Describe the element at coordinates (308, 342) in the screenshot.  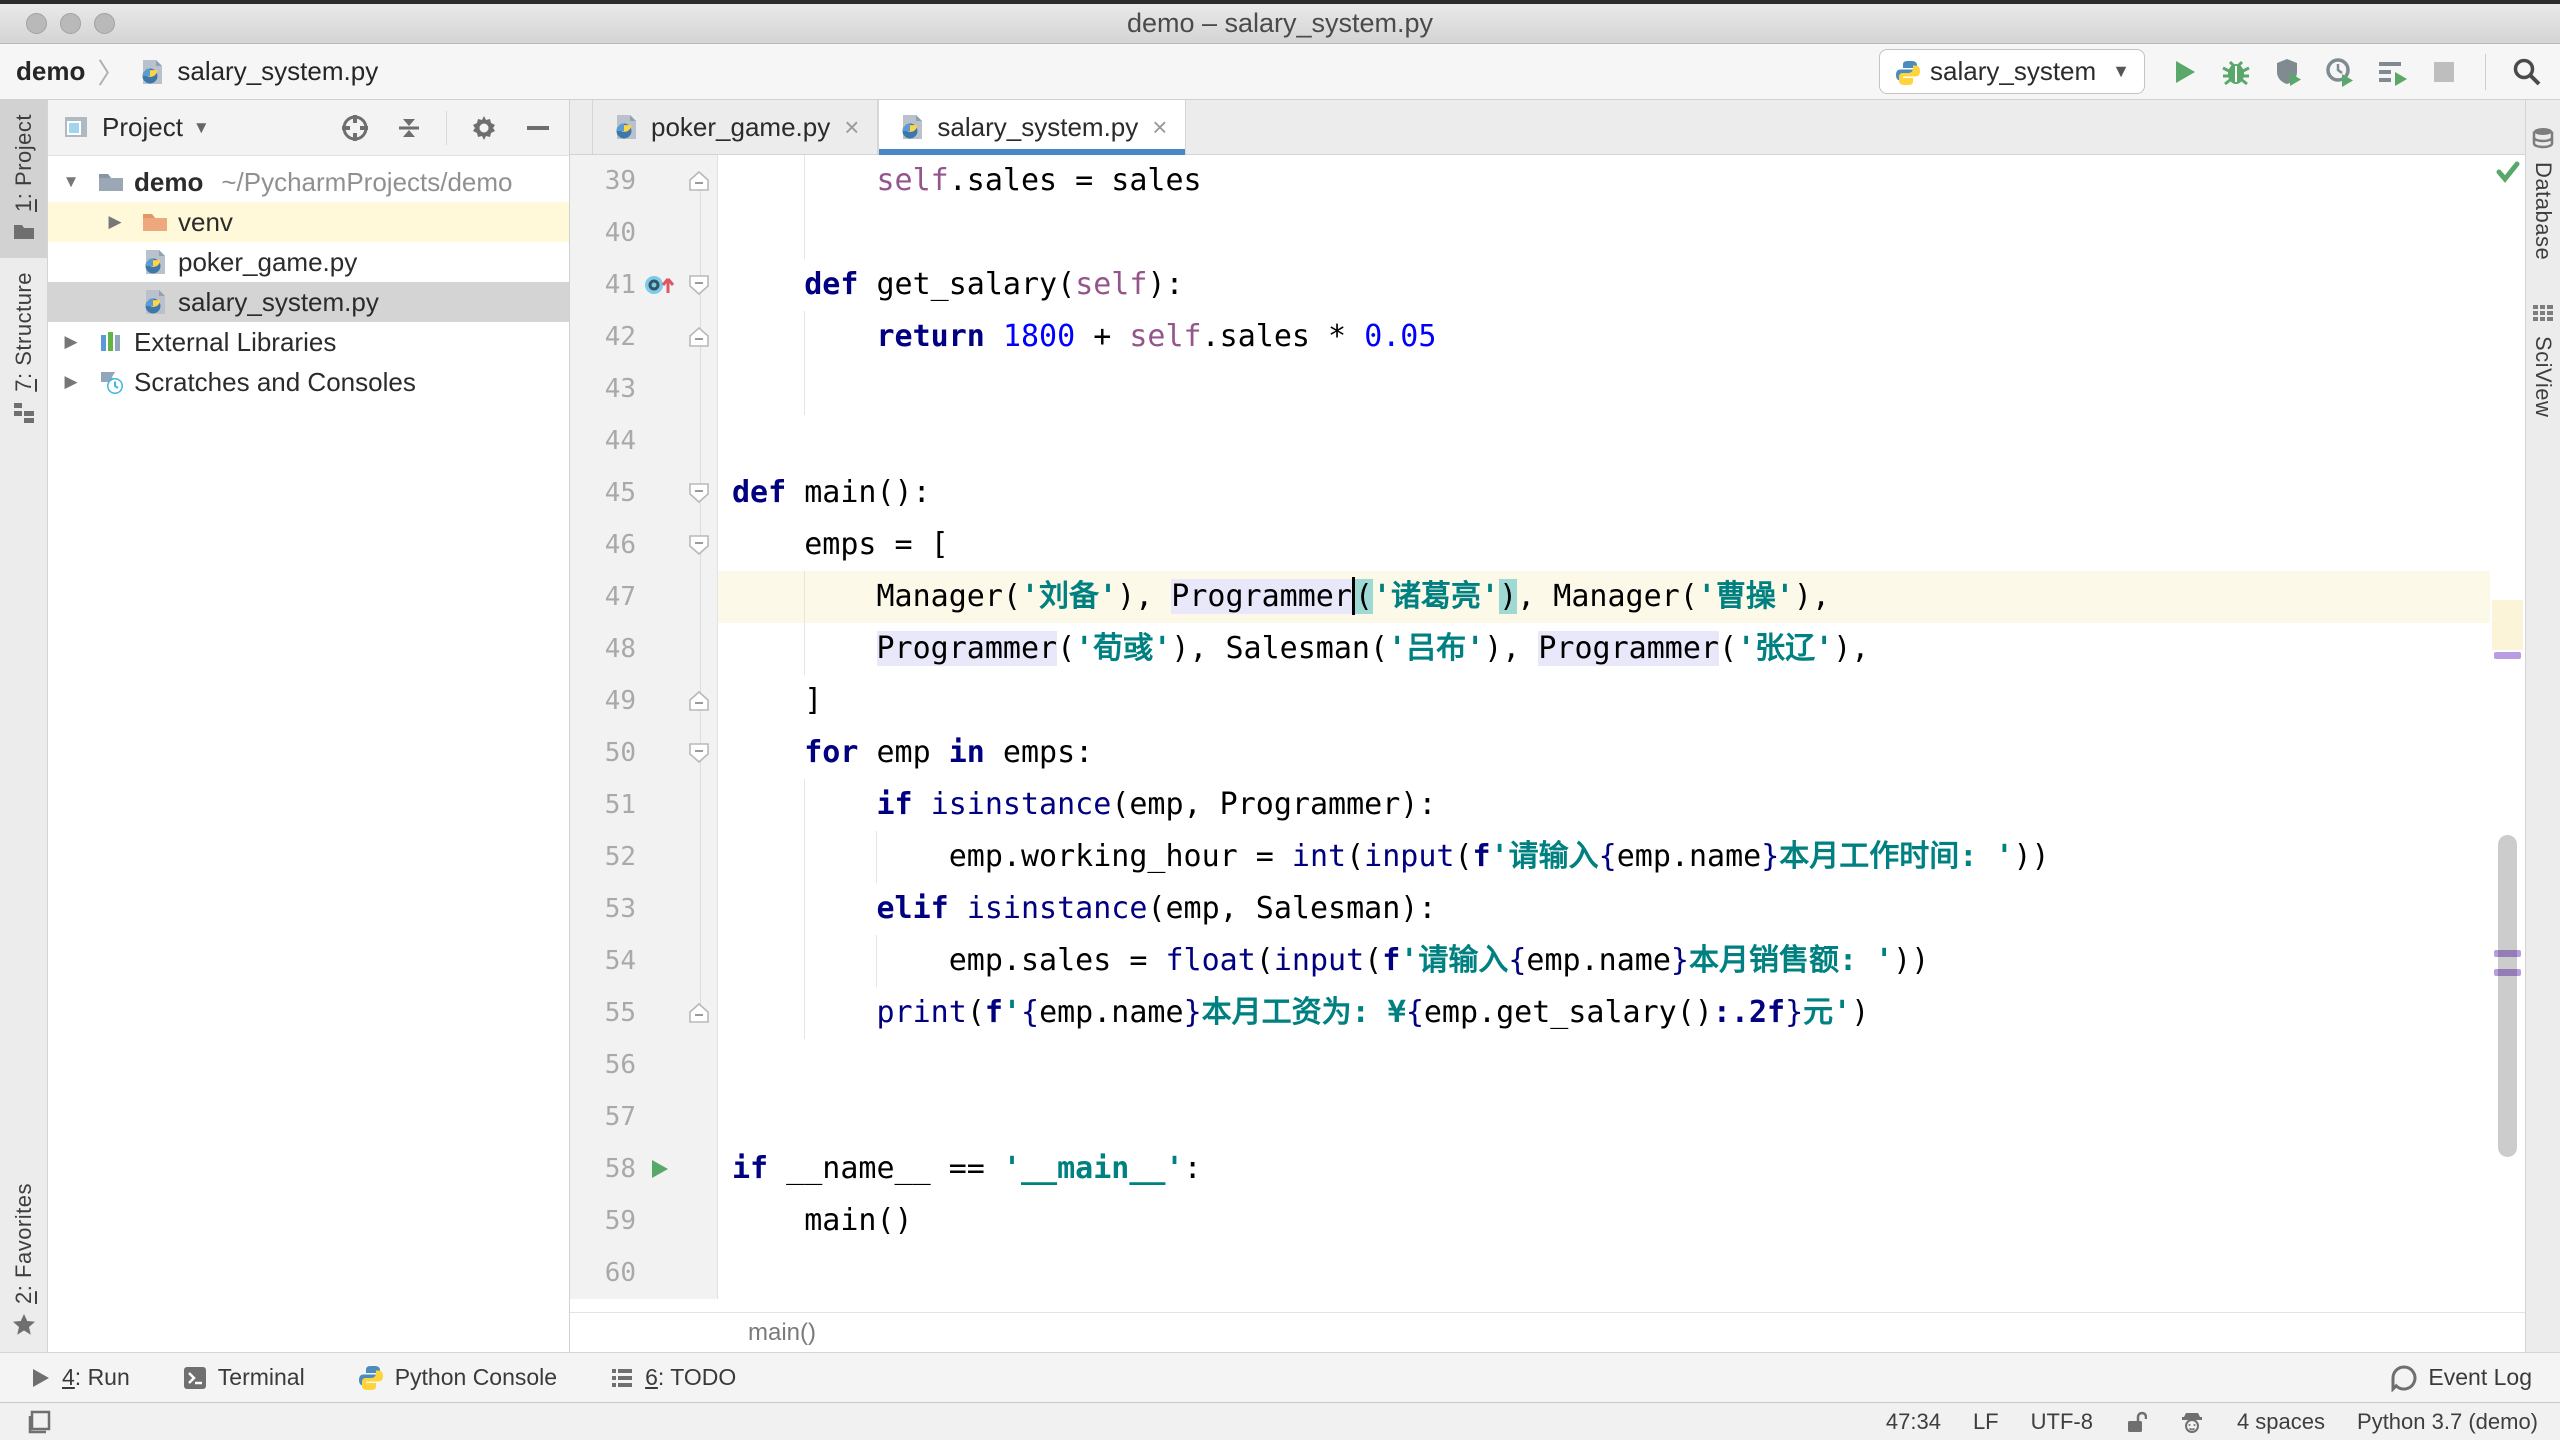
I see `tree-item-external-libraries: ▶ External Libraries` at that location.